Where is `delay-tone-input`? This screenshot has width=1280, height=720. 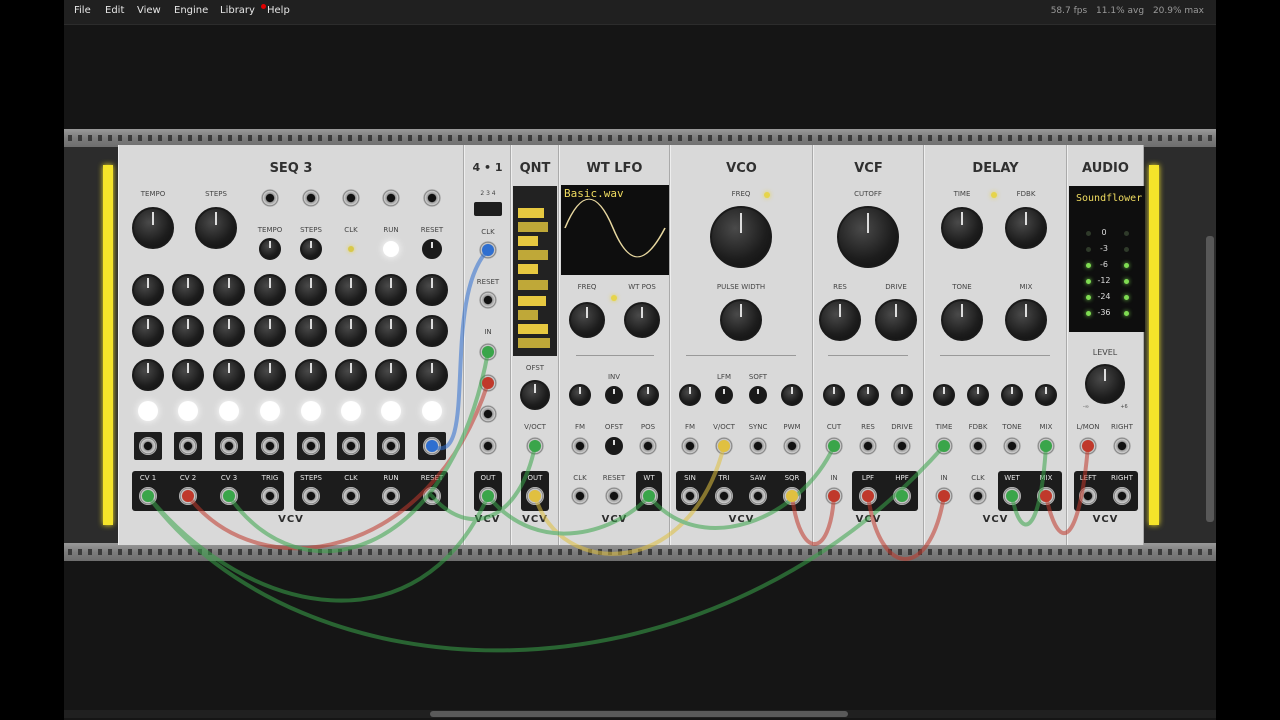
delay-tone-input is located at coordinates (1012, 446).